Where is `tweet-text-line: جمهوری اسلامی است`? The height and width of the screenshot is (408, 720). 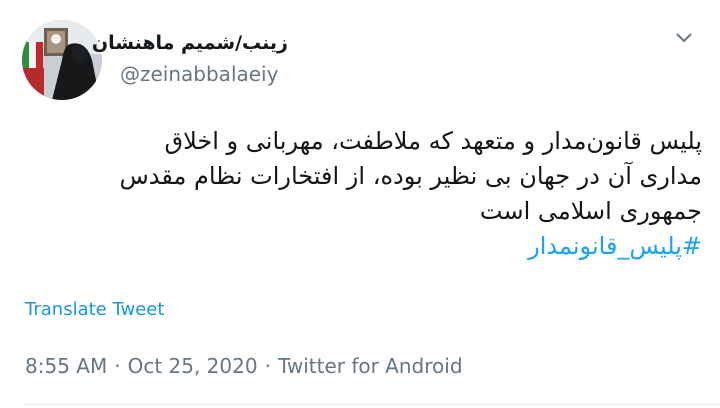 tweet-text-line: جمهوری اسلامی است is located at coordinates (590, 211).